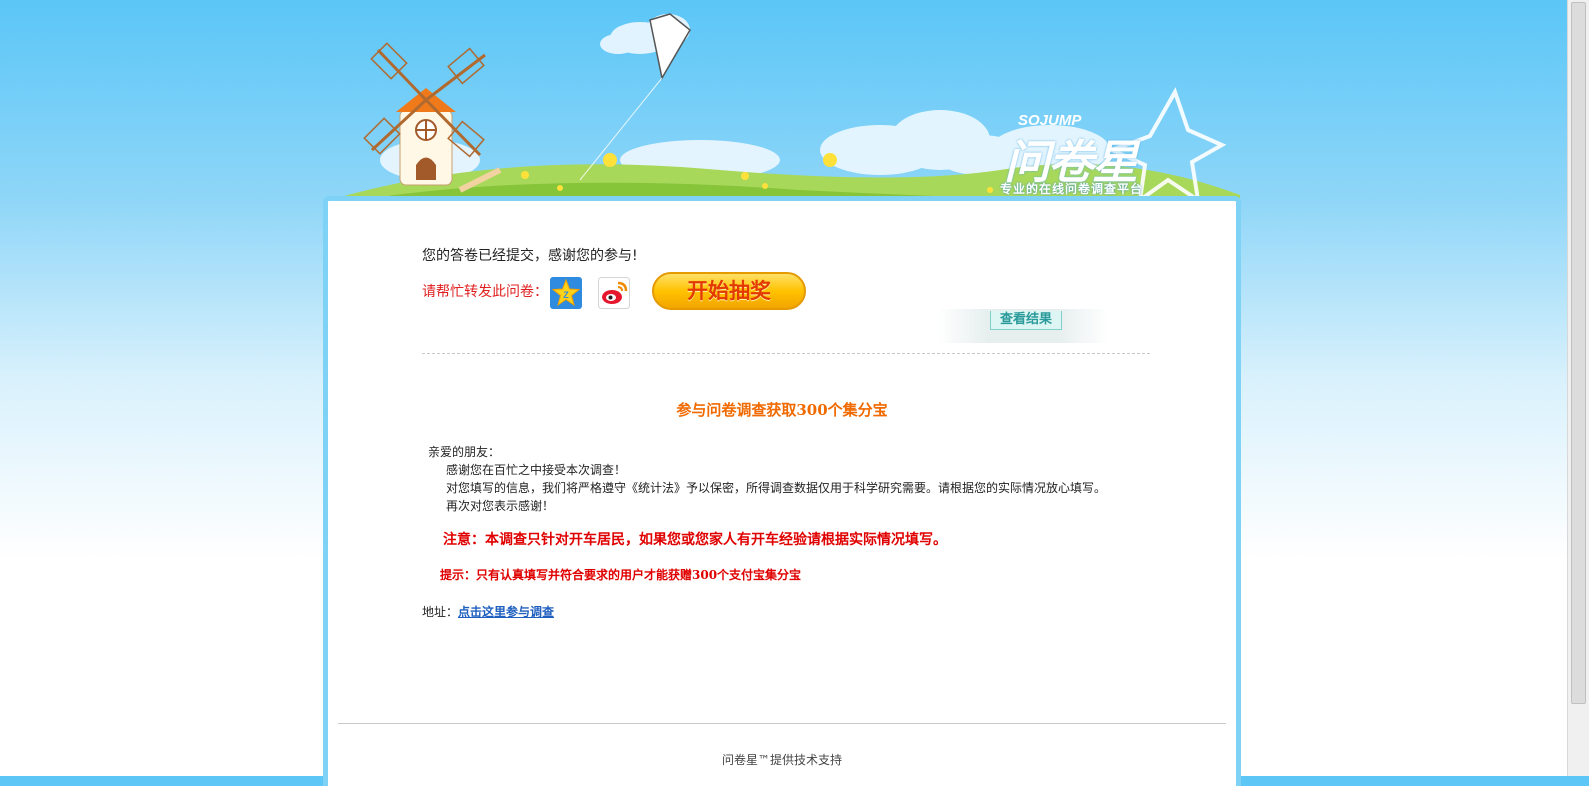  I want to click on share-label: 请帮忙转发此问卷：, so click(485, 292).